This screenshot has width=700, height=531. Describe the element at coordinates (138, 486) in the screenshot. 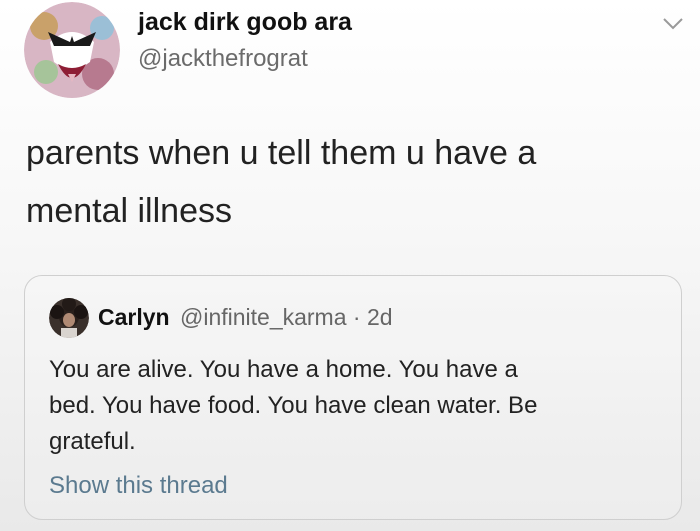

I see `show-thread-link: Show this thread` at that location.